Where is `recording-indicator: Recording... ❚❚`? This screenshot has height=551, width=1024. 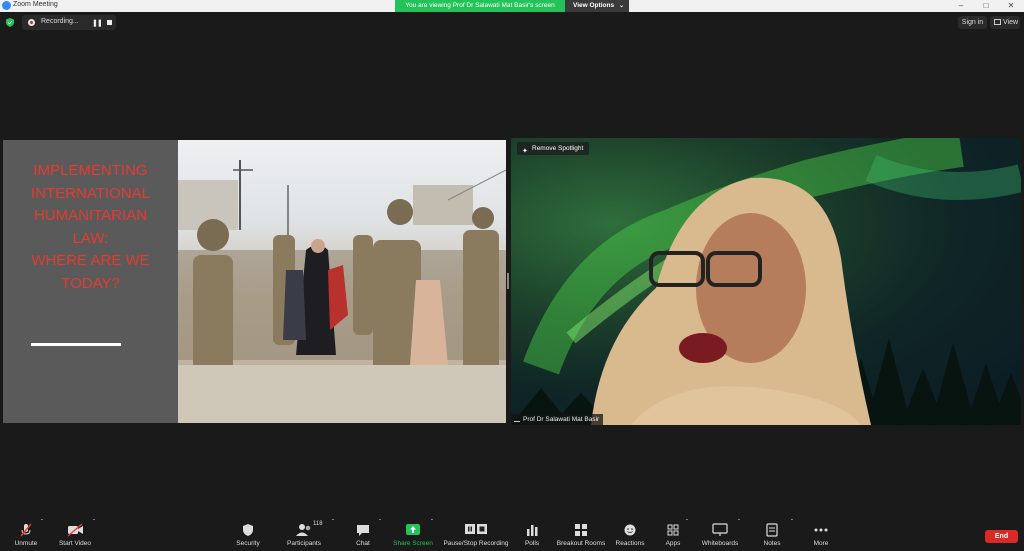
recording-indicator: Recording... ❚❚ is located at coordinates (69, 22).